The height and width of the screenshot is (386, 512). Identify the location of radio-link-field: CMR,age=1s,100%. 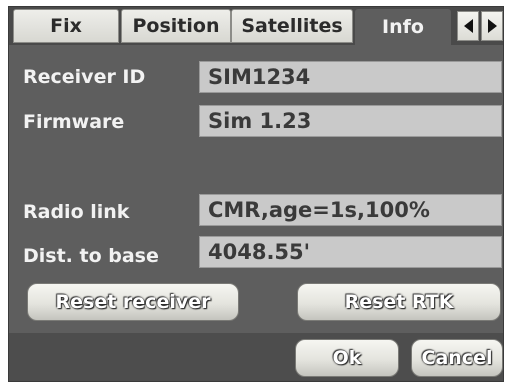
(350, 210).